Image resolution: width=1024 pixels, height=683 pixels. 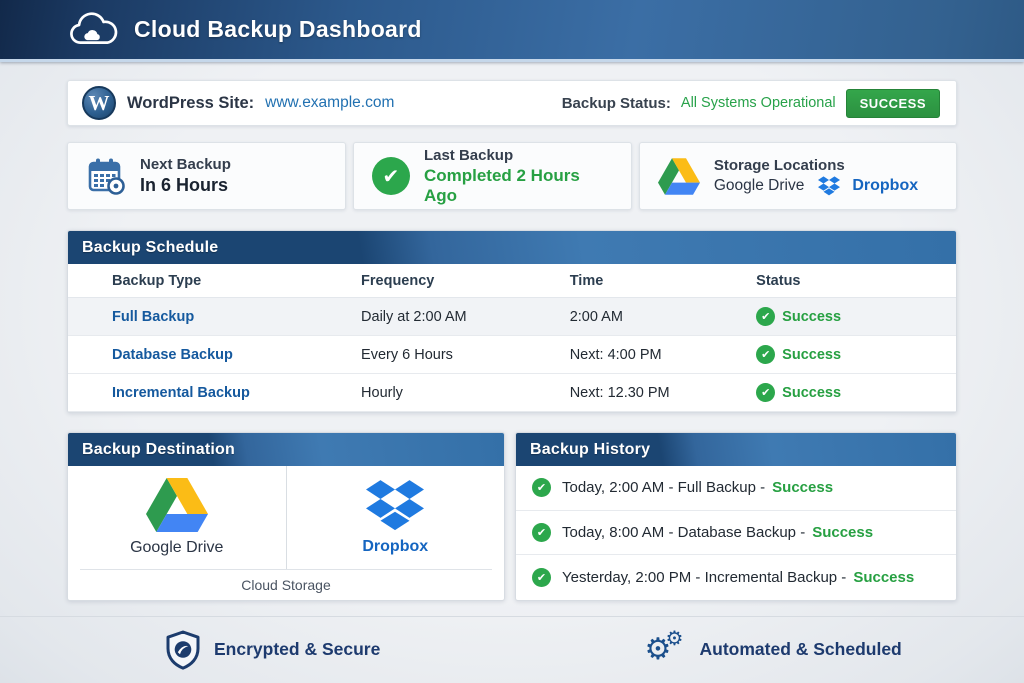 What do you see at coordinates (616, 103) in the screenshot?
I see `backup-status-label: Backup Status:` at bounding box center [616, 103].